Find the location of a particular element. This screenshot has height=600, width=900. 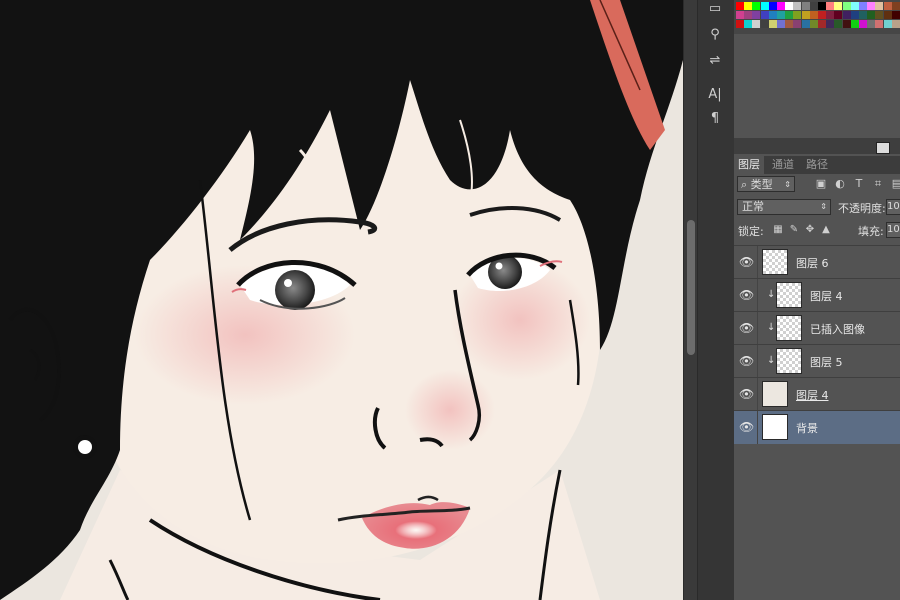

clone-source-icon: ⚲ is located at coordinates (715, 34).